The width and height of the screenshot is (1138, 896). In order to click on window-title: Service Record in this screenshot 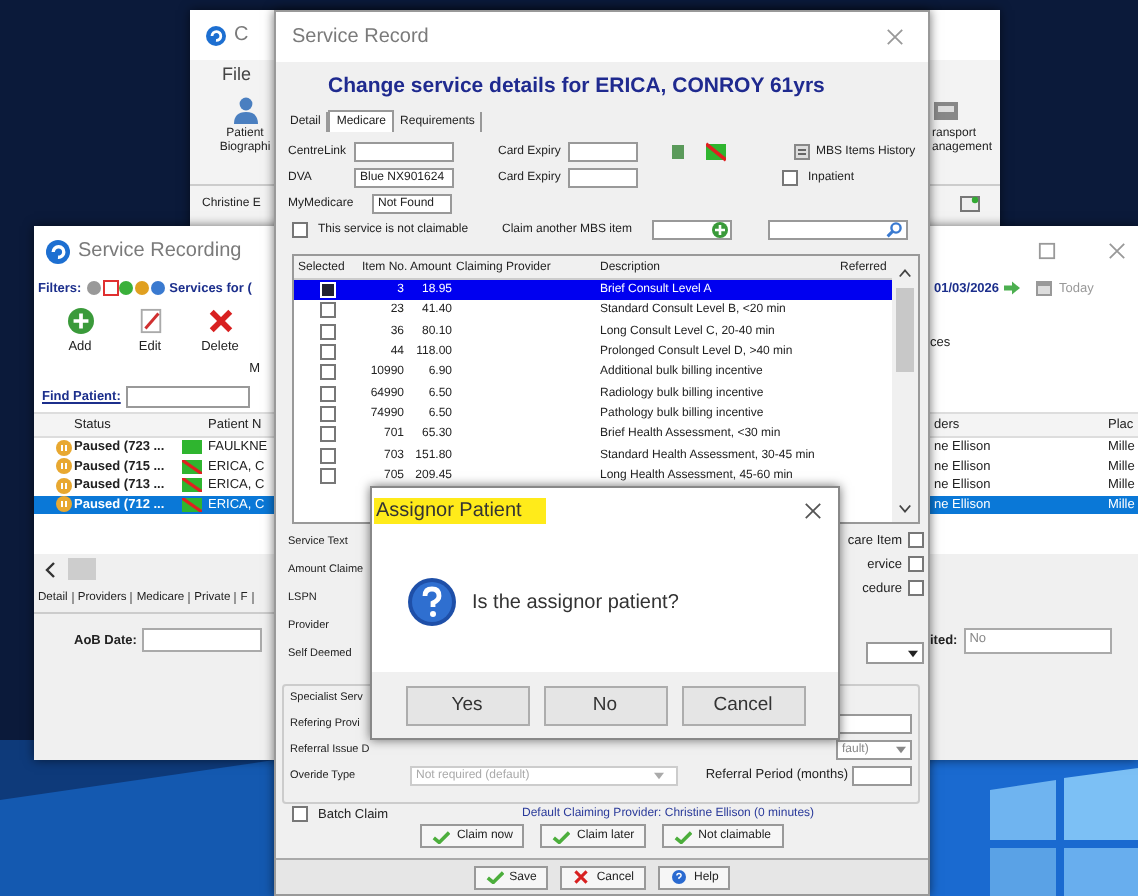, I will do `click(360, 37)`.